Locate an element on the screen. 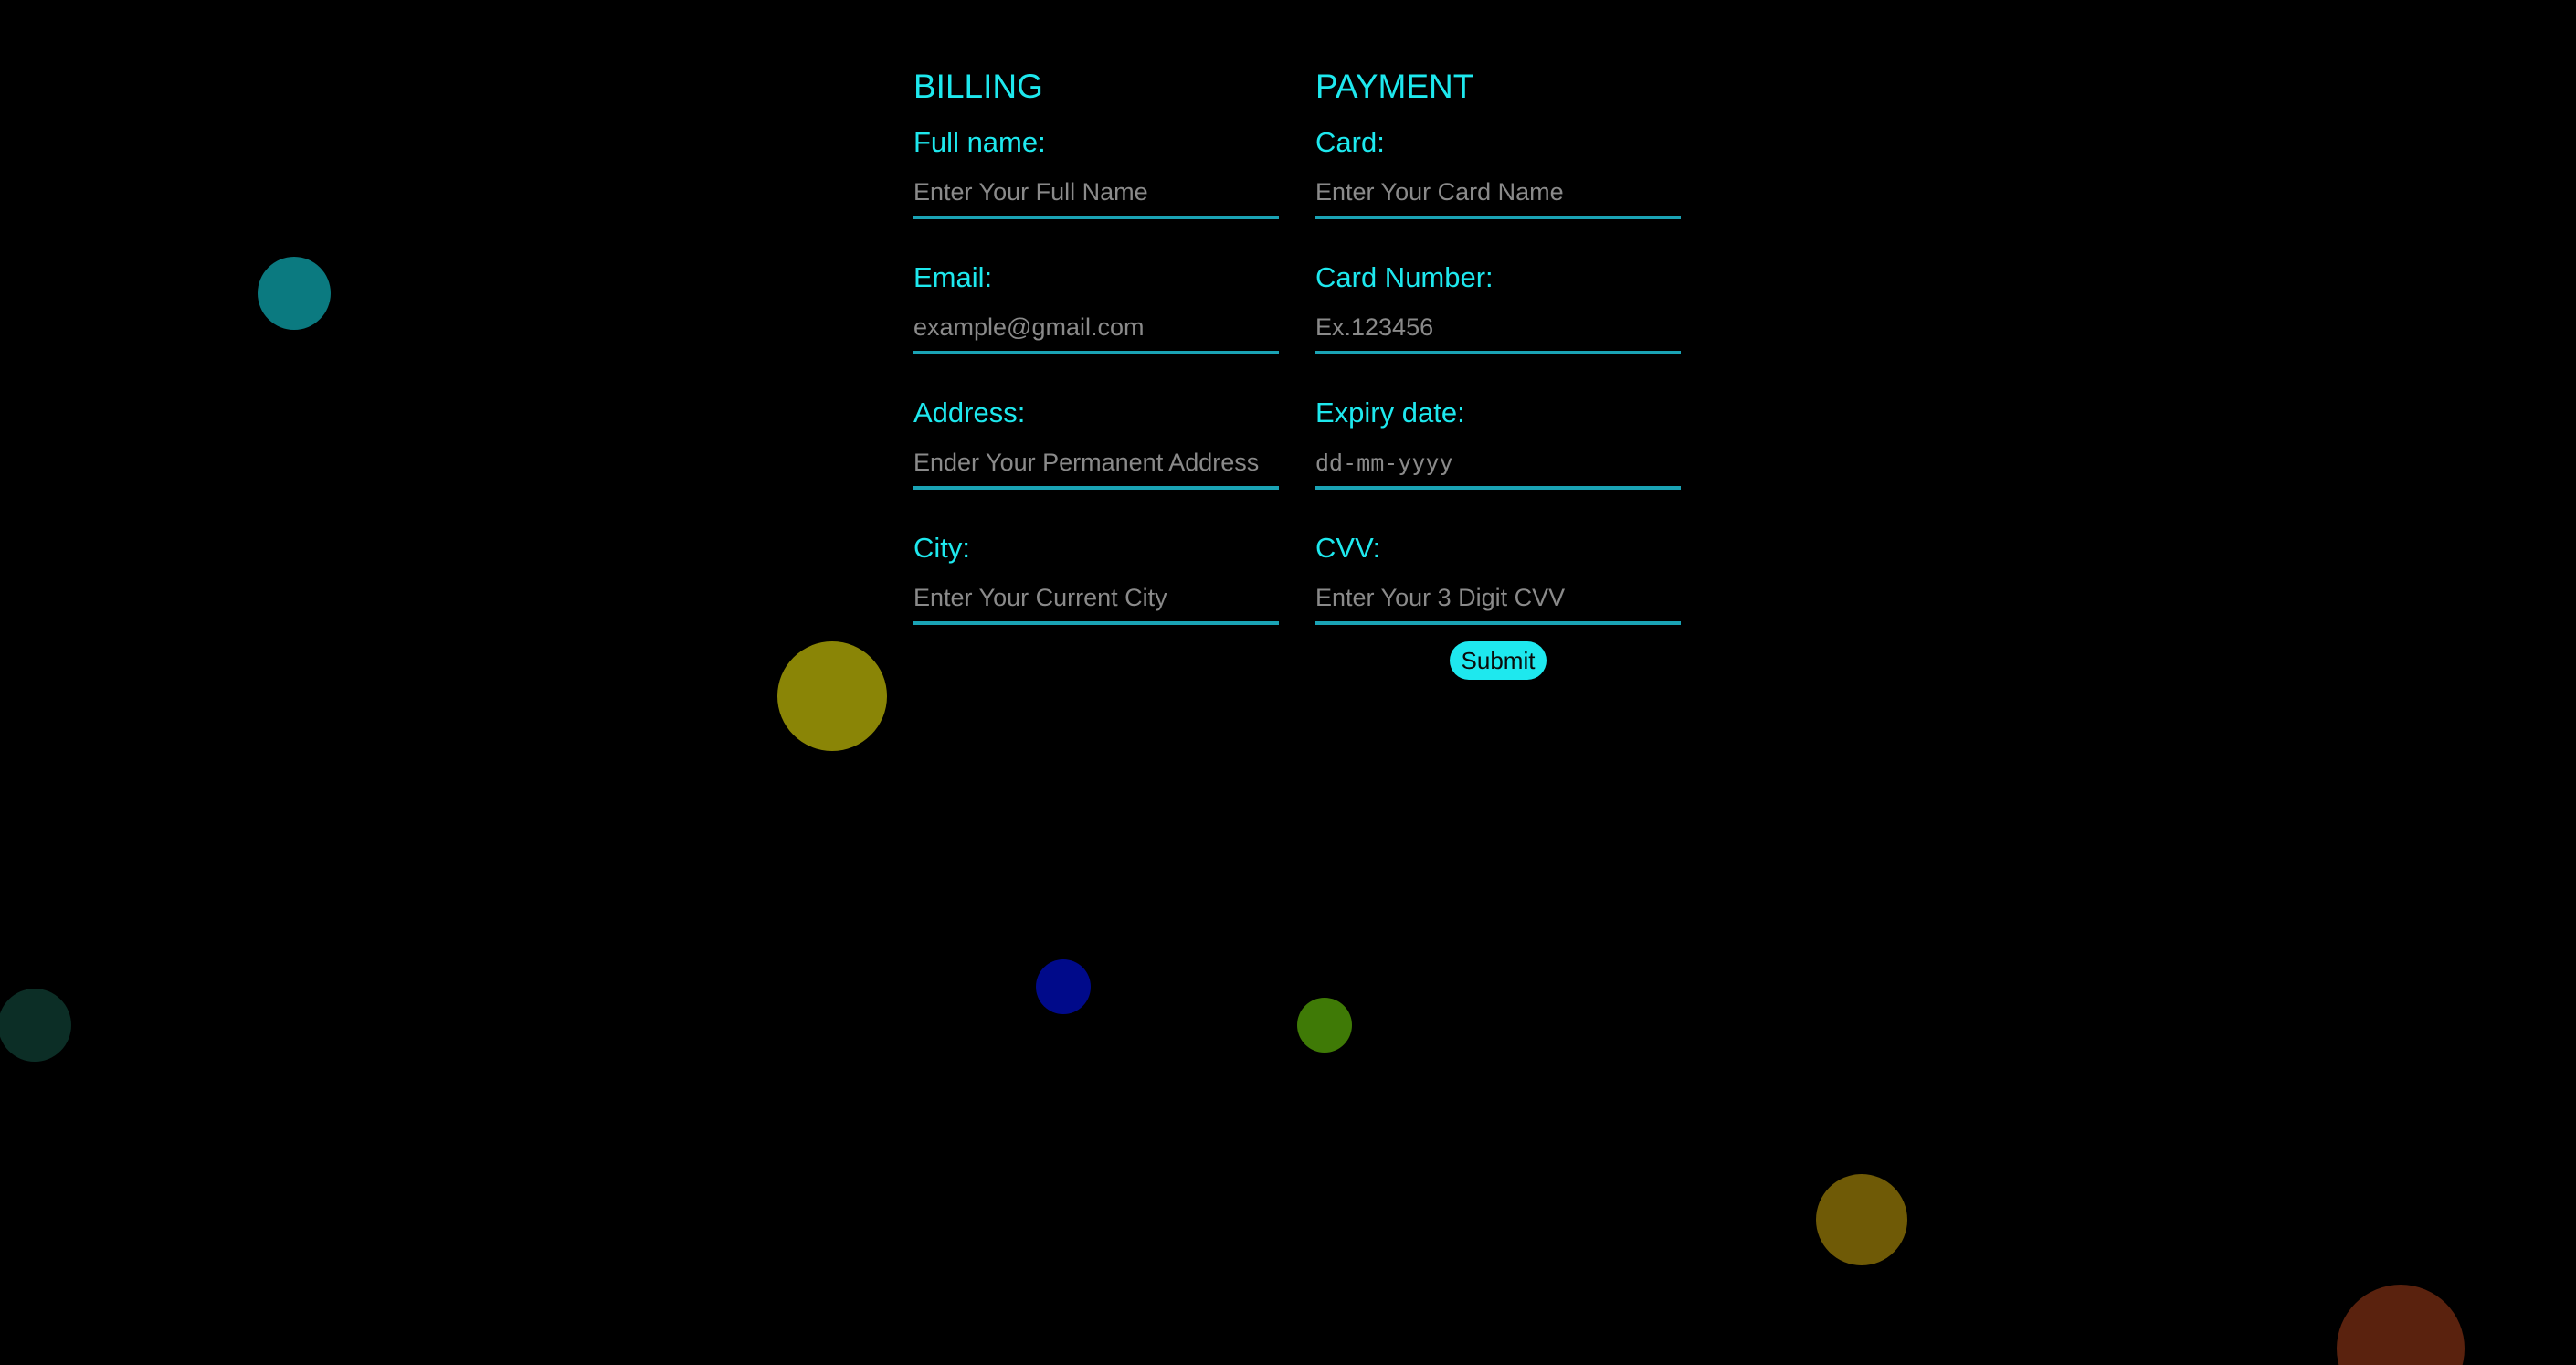  address-label: Address: is located at coordinates (969, 413).